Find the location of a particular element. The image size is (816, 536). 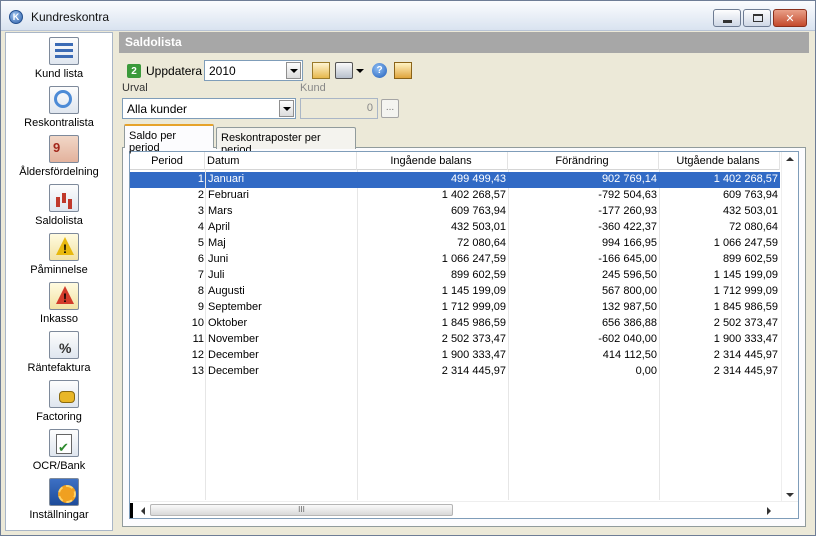

sidebar-item-reskontralista: Reskontralista is located at coordinates (59, 108).